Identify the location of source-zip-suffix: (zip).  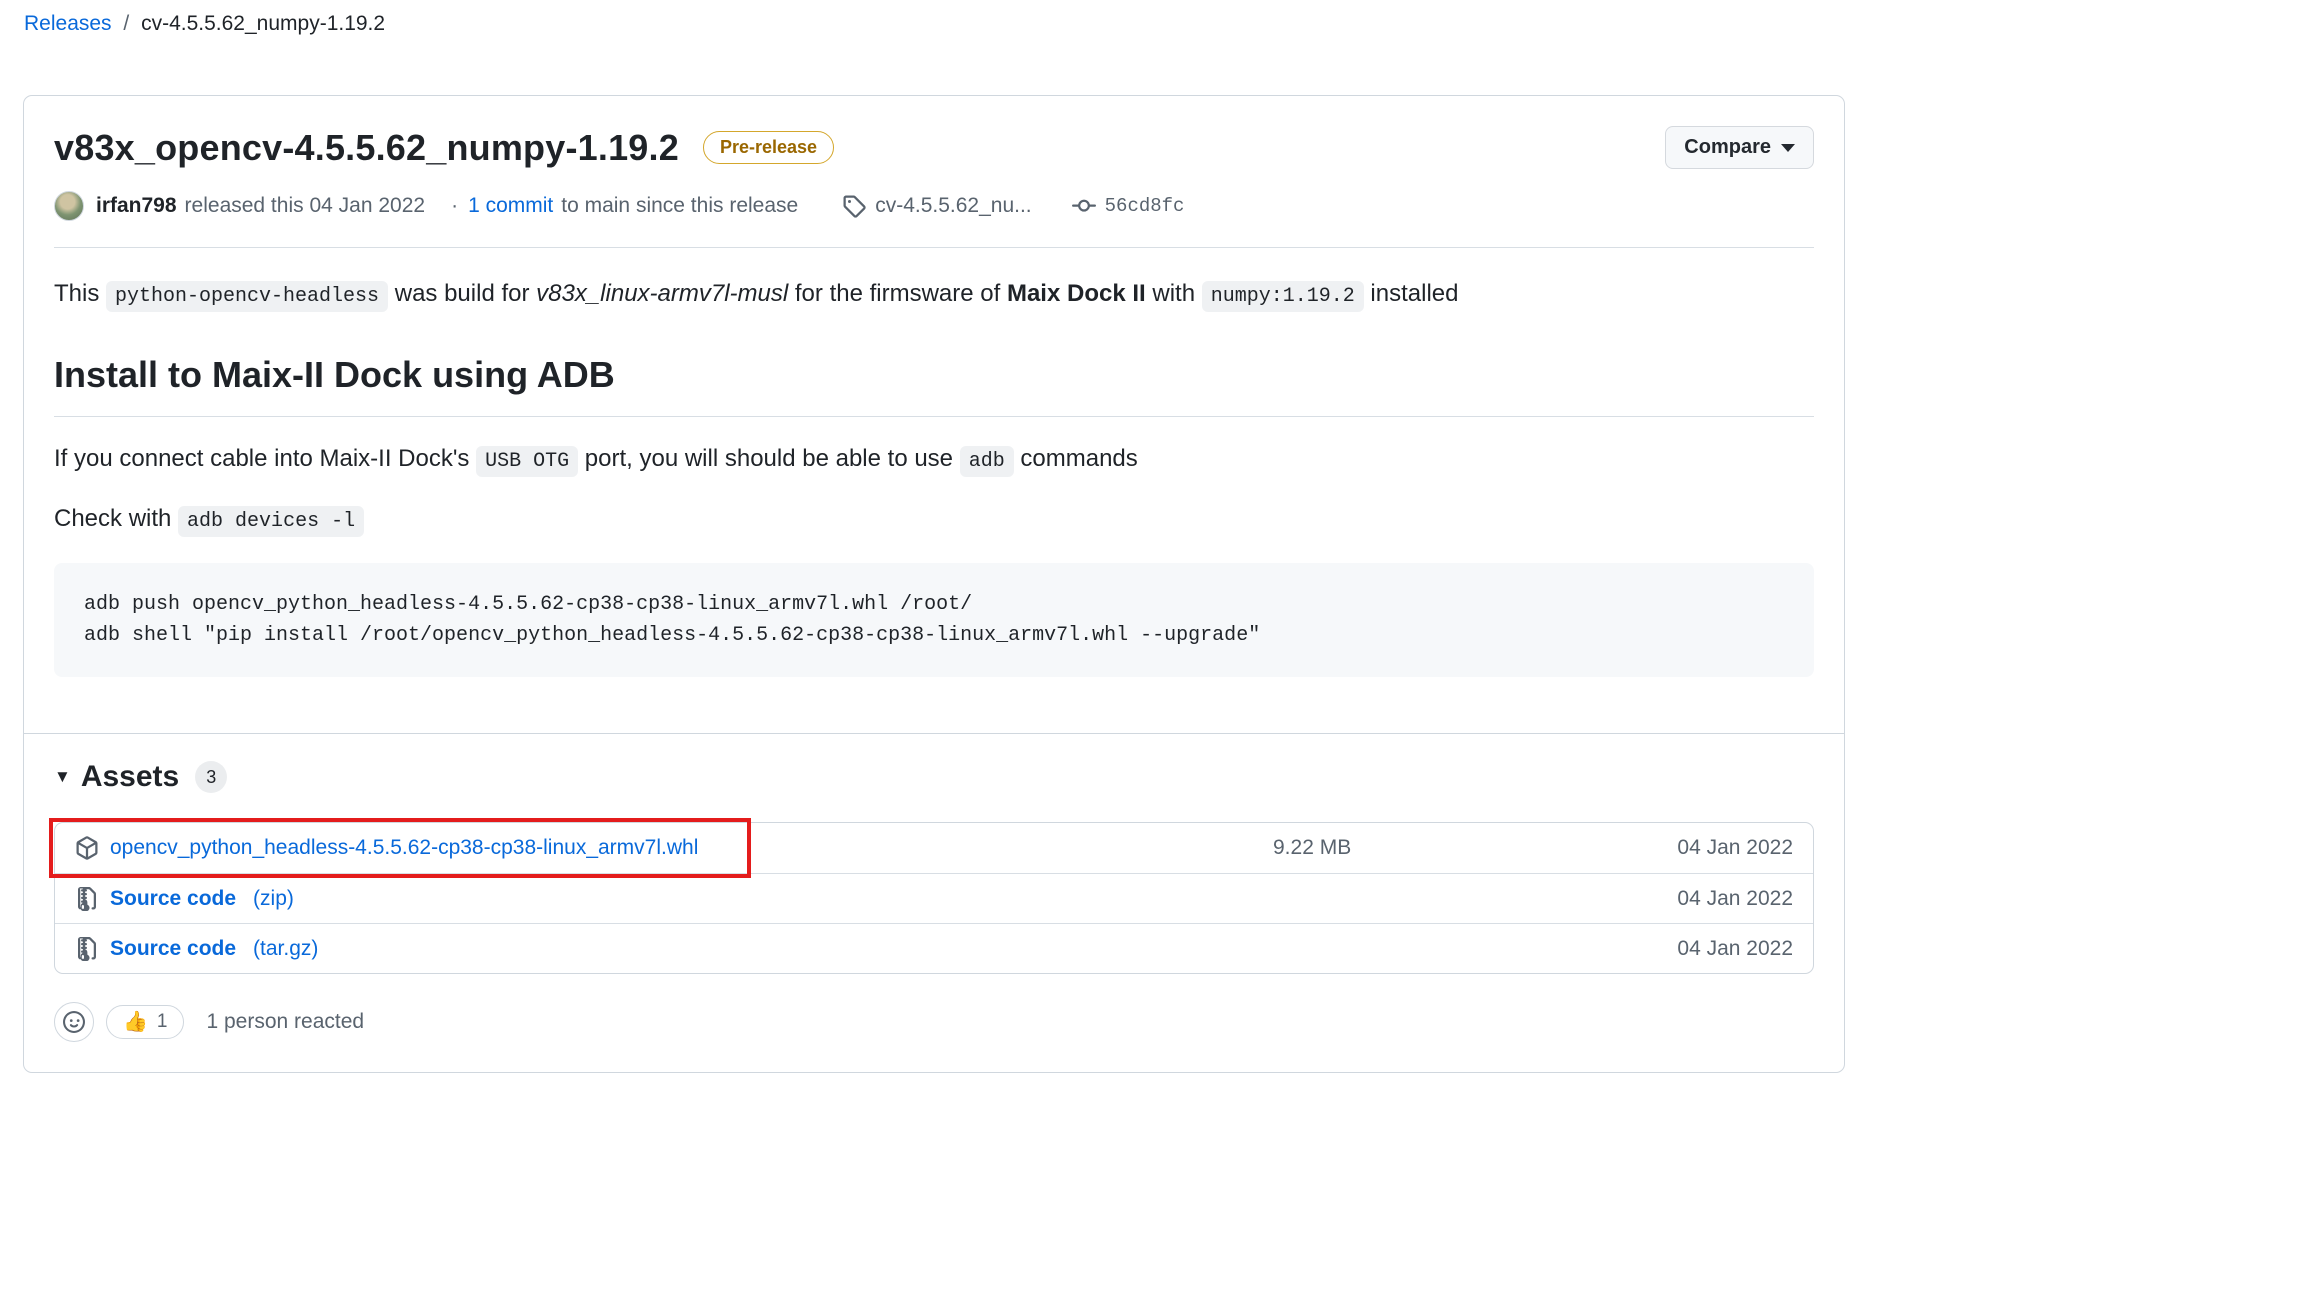
(273, 899).